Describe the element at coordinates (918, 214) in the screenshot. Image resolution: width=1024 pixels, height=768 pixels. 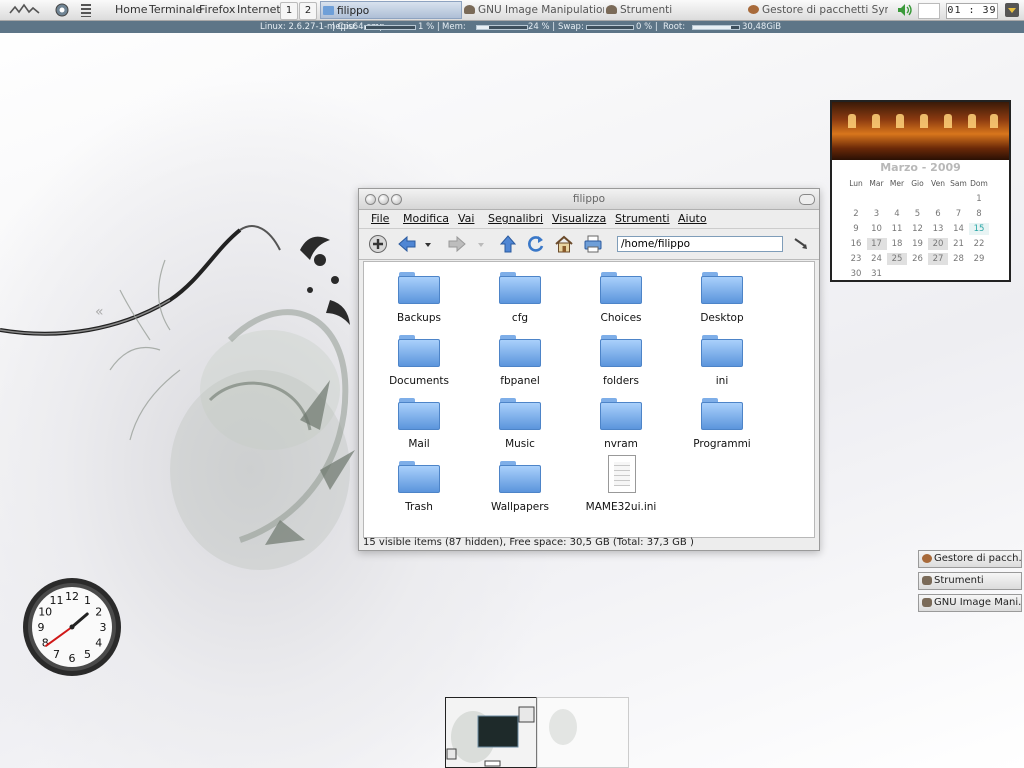
I see `calendar-day: 5` at that location.